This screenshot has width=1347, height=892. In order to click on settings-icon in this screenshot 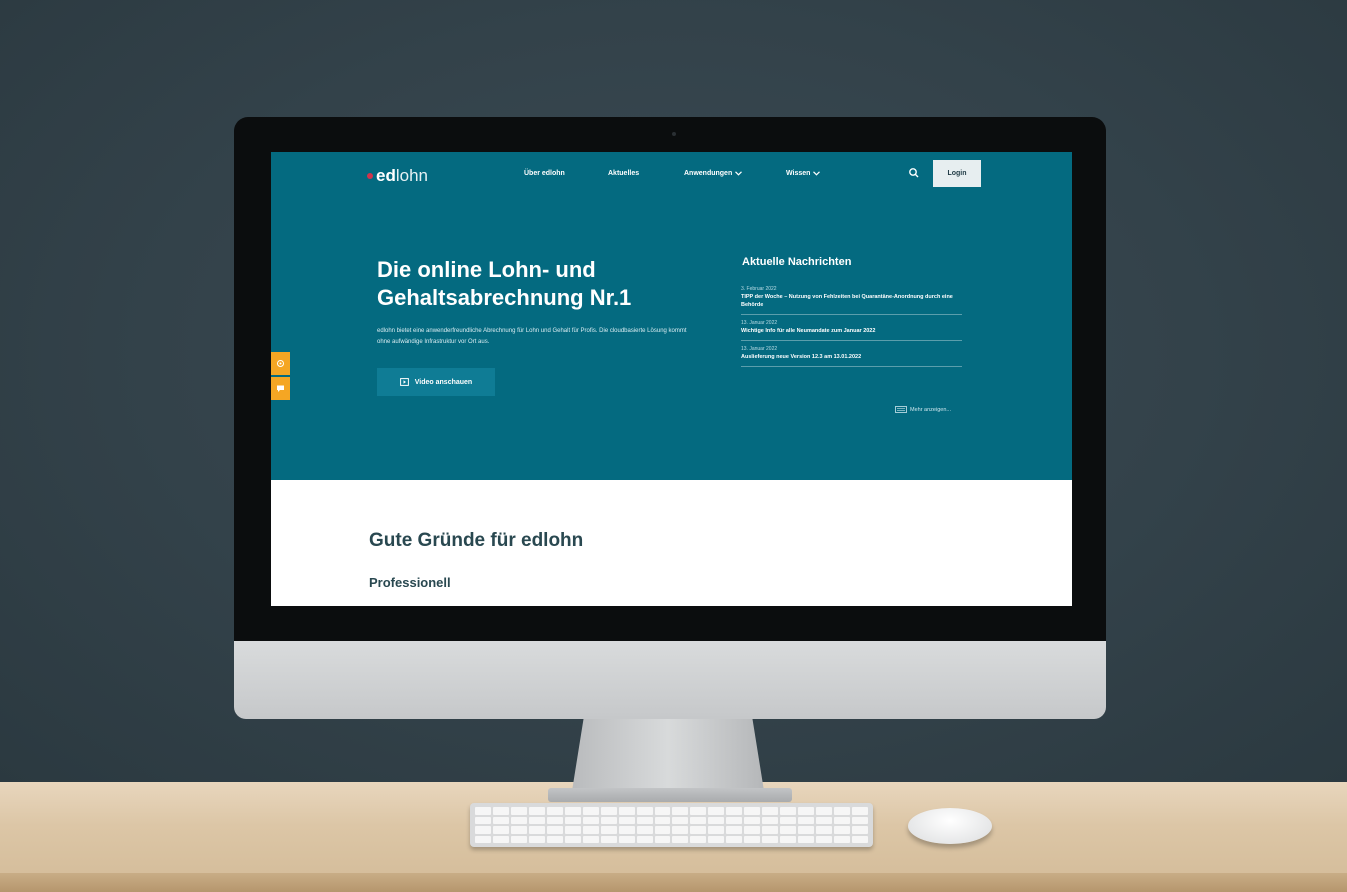, I will do `click(280, 363)`.